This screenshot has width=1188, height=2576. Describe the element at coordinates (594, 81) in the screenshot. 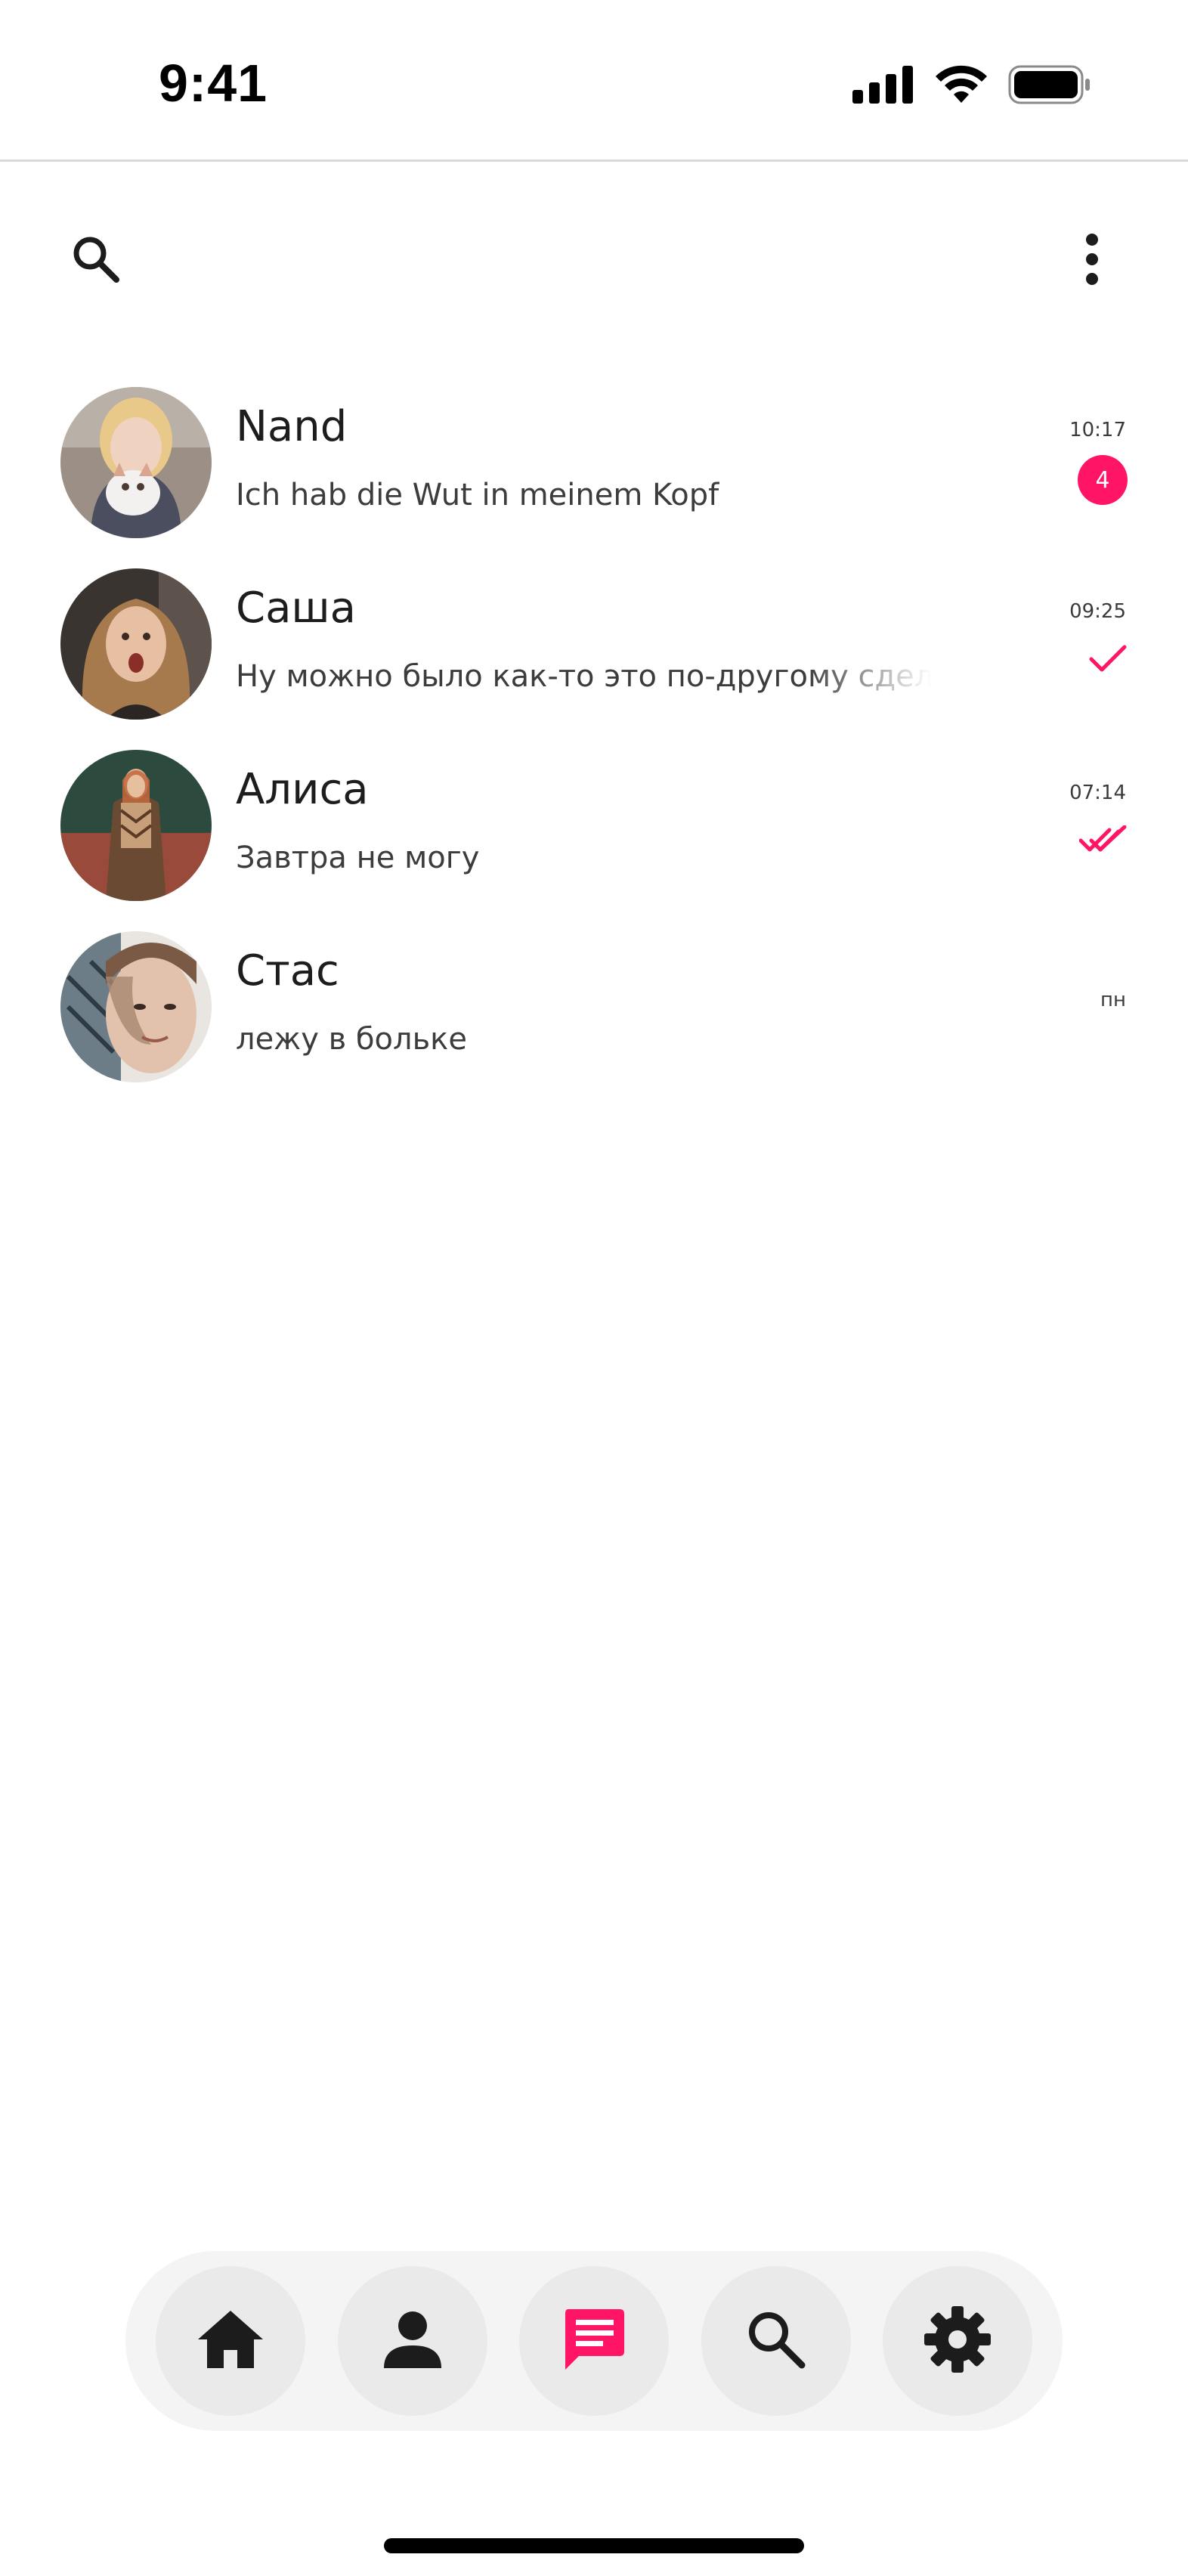

I see `status-bar: 9:41` at that location.